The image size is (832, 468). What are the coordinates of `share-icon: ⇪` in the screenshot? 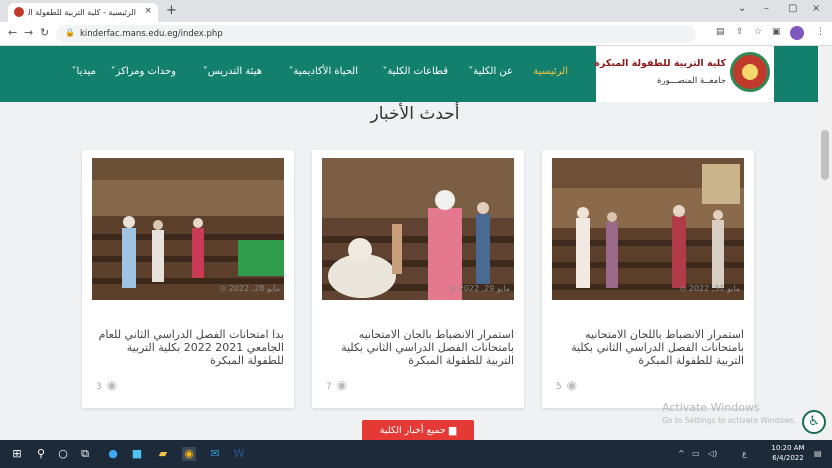 It's located at (740, 32).